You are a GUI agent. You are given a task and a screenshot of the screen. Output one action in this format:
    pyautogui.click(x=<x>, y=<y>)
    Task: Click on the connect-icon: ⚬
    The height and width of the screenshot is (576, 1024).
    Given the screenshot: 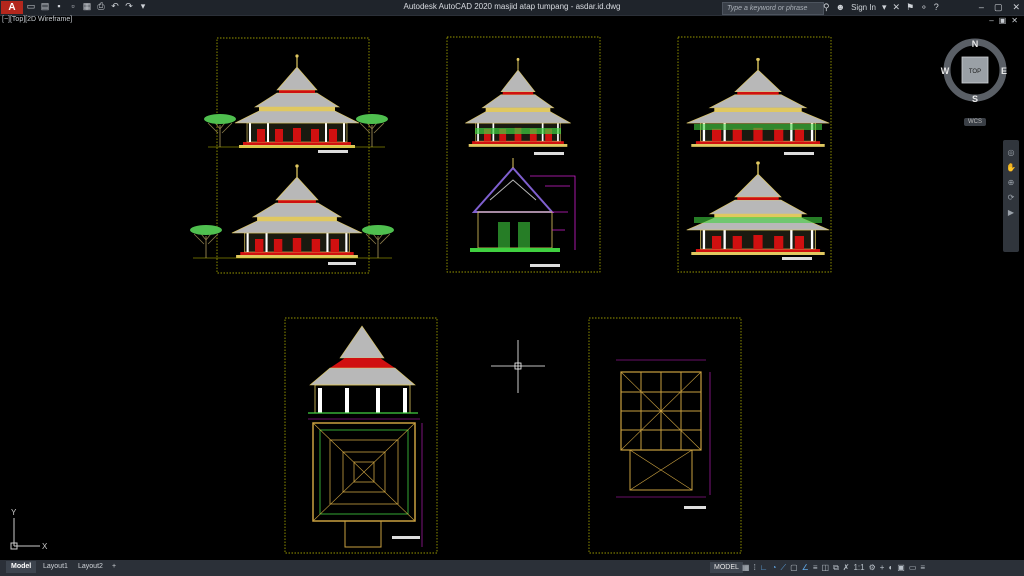 What is the action you would take?
    pyautogui.click(x=924, y=7)
    